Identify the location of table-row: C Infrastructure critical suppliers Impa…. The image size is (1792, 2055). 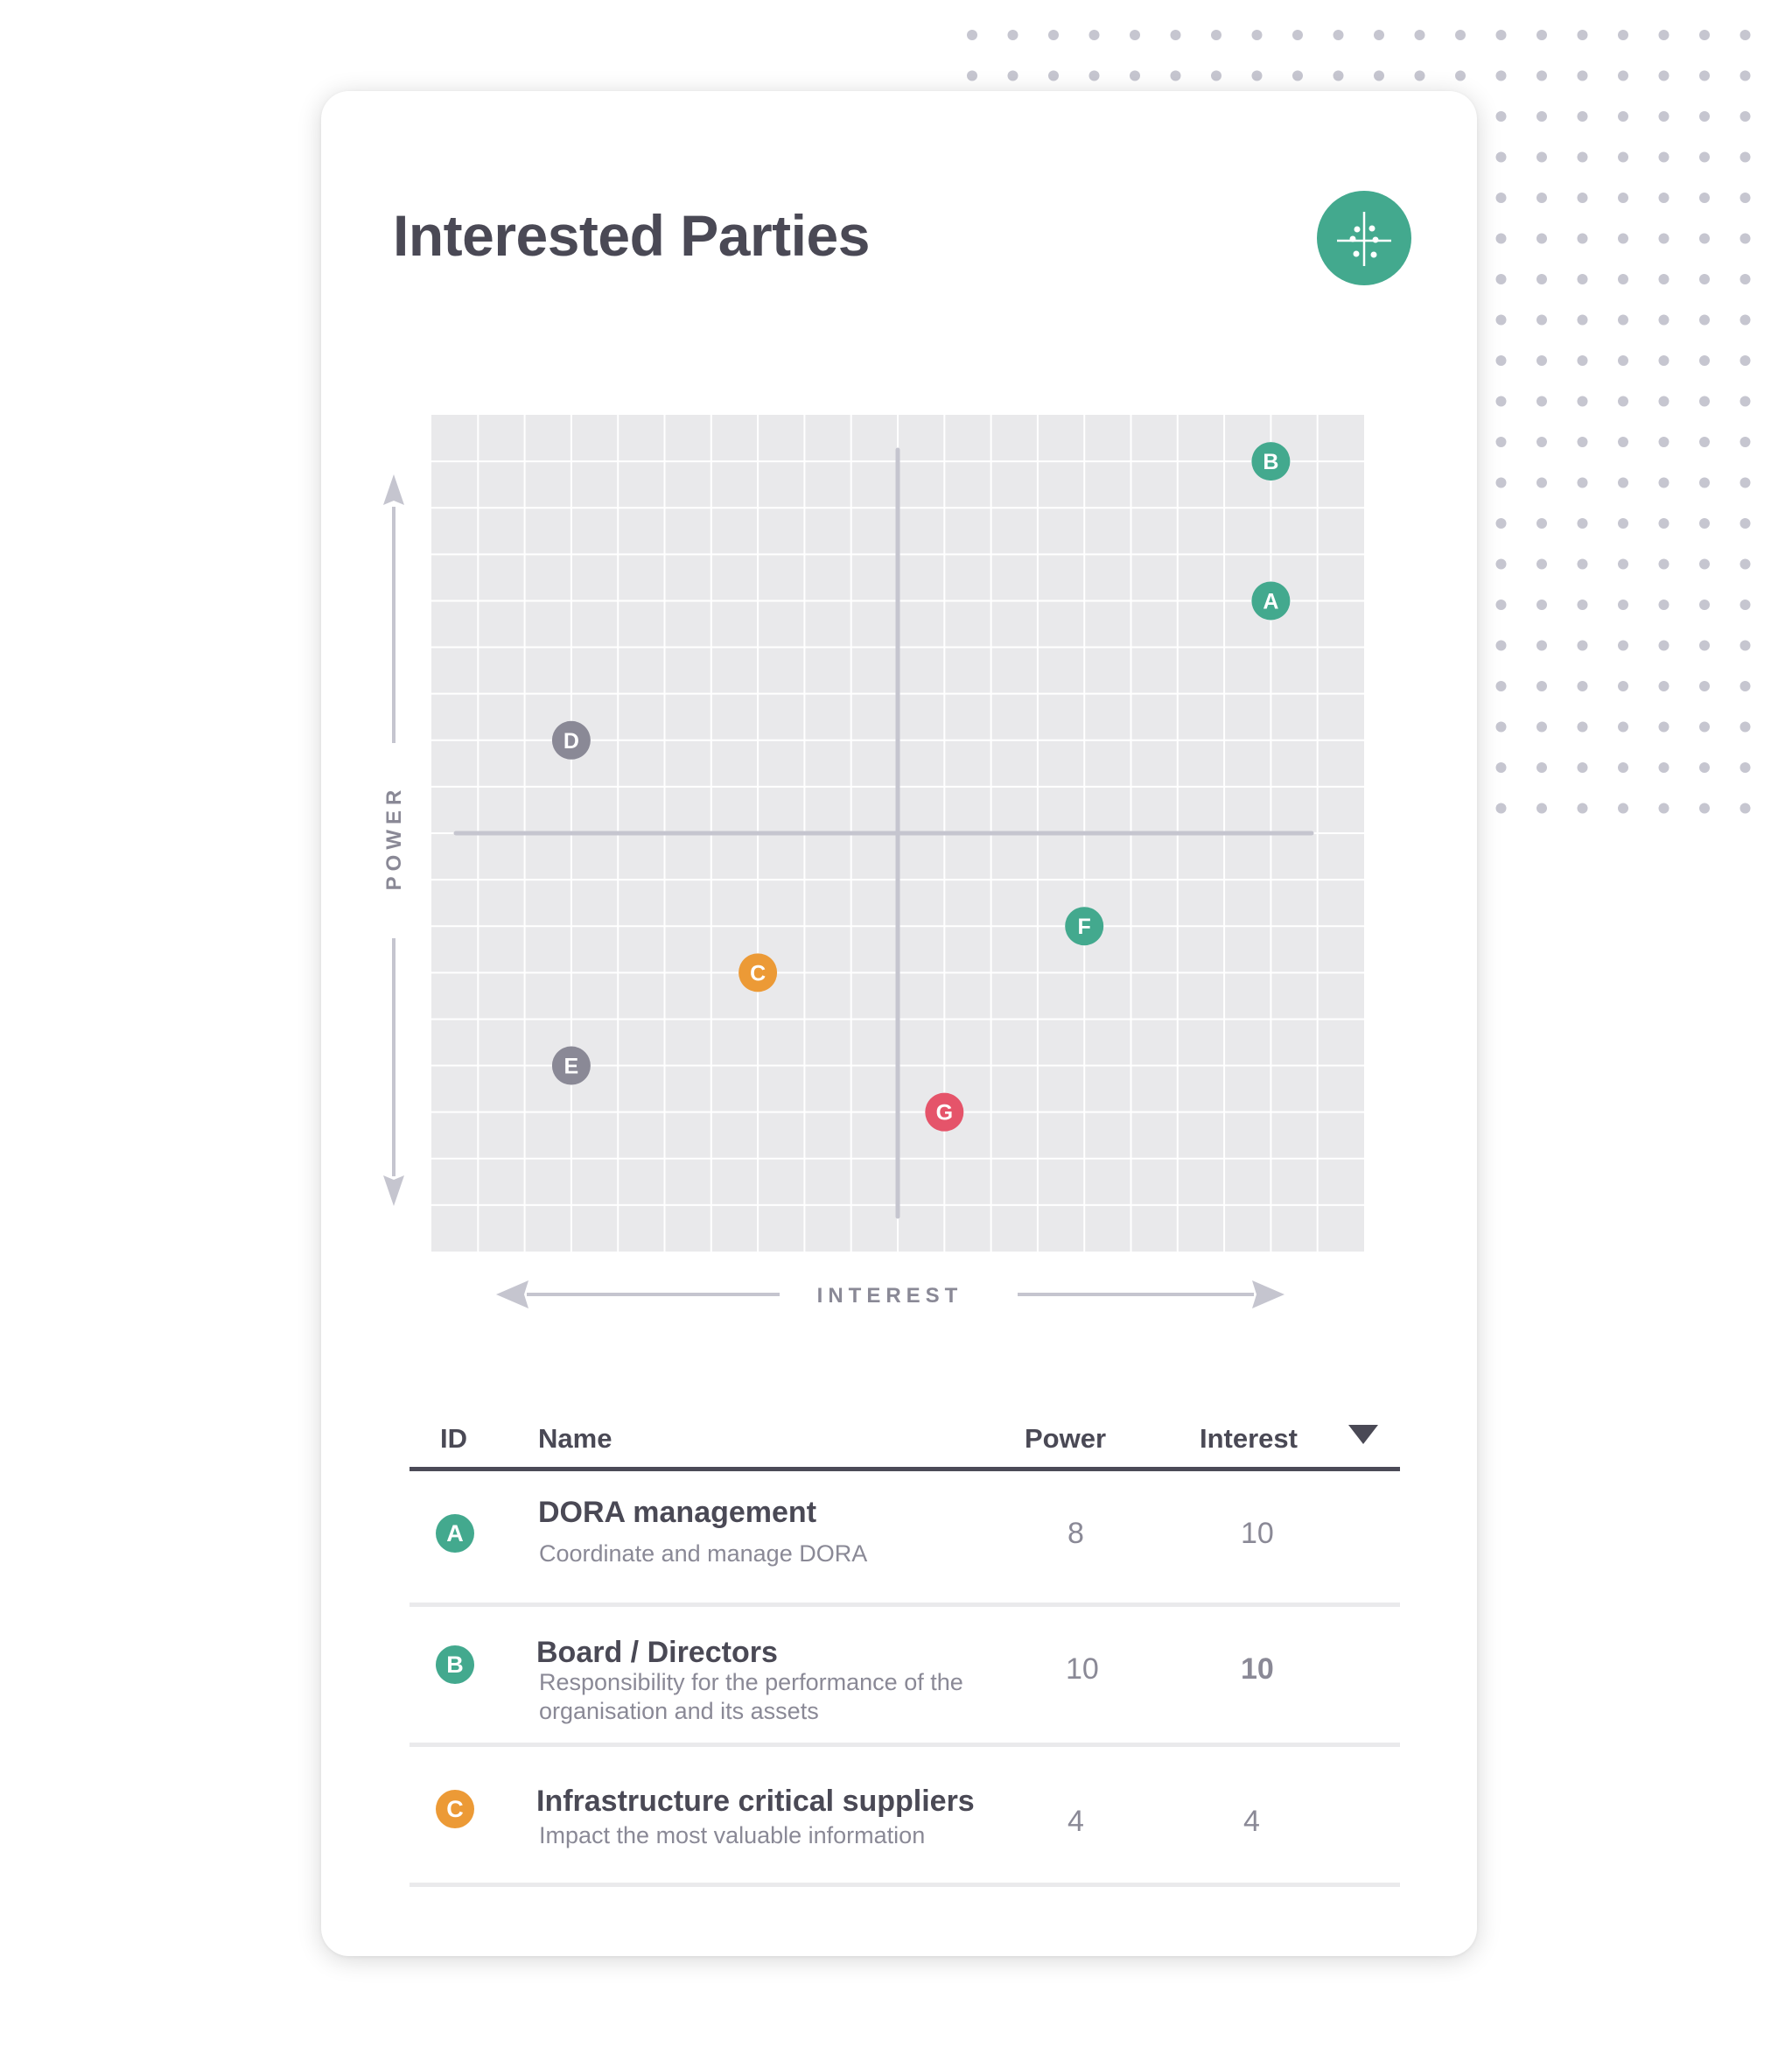
(905, 1817).